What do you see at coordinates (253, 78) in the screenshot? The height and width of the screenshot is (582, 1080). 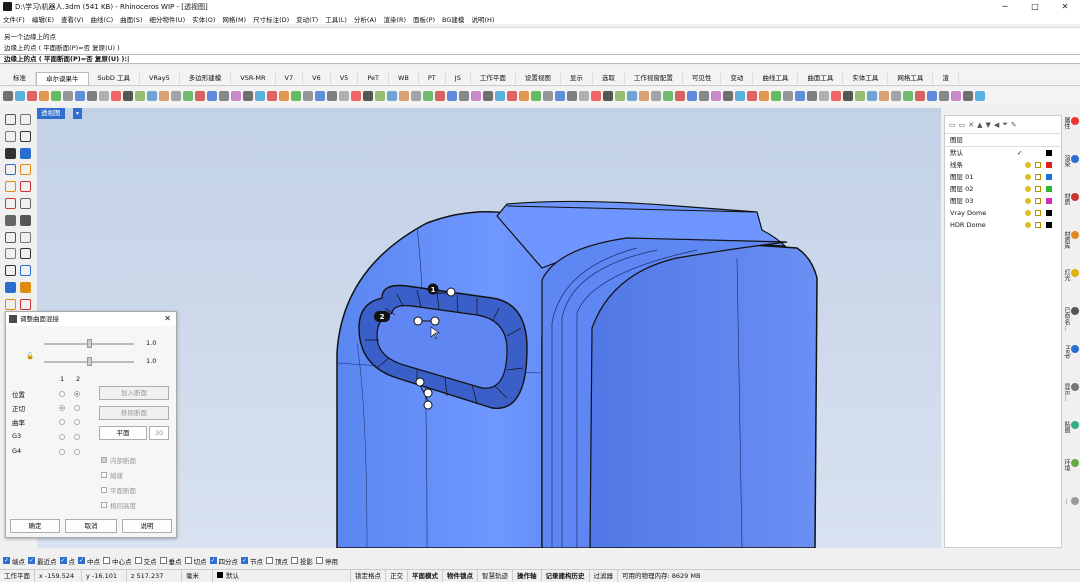 I see `tab-item: VSR-MR` at bounding box center [253, 78].